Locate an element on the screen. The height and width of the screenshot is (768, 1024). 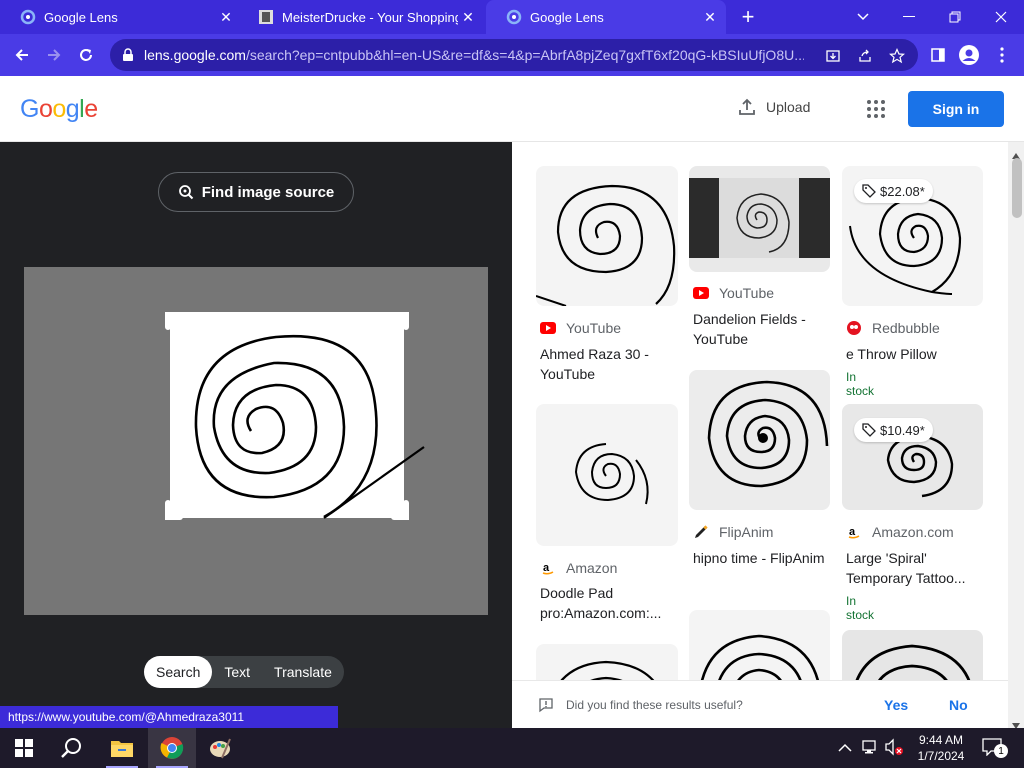
result-title: hipno time - FlipAnim is located at coordinates (763, 558).